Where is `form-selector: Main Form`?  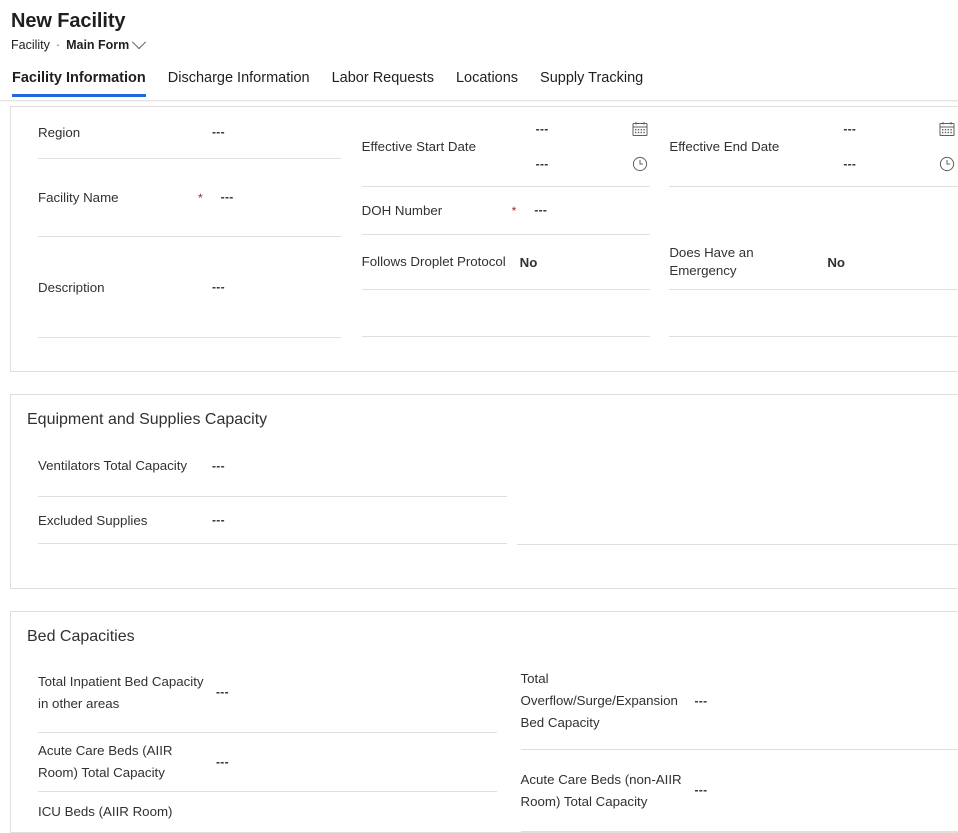
form-selector: Main Form is located at coordinates (105, 45).